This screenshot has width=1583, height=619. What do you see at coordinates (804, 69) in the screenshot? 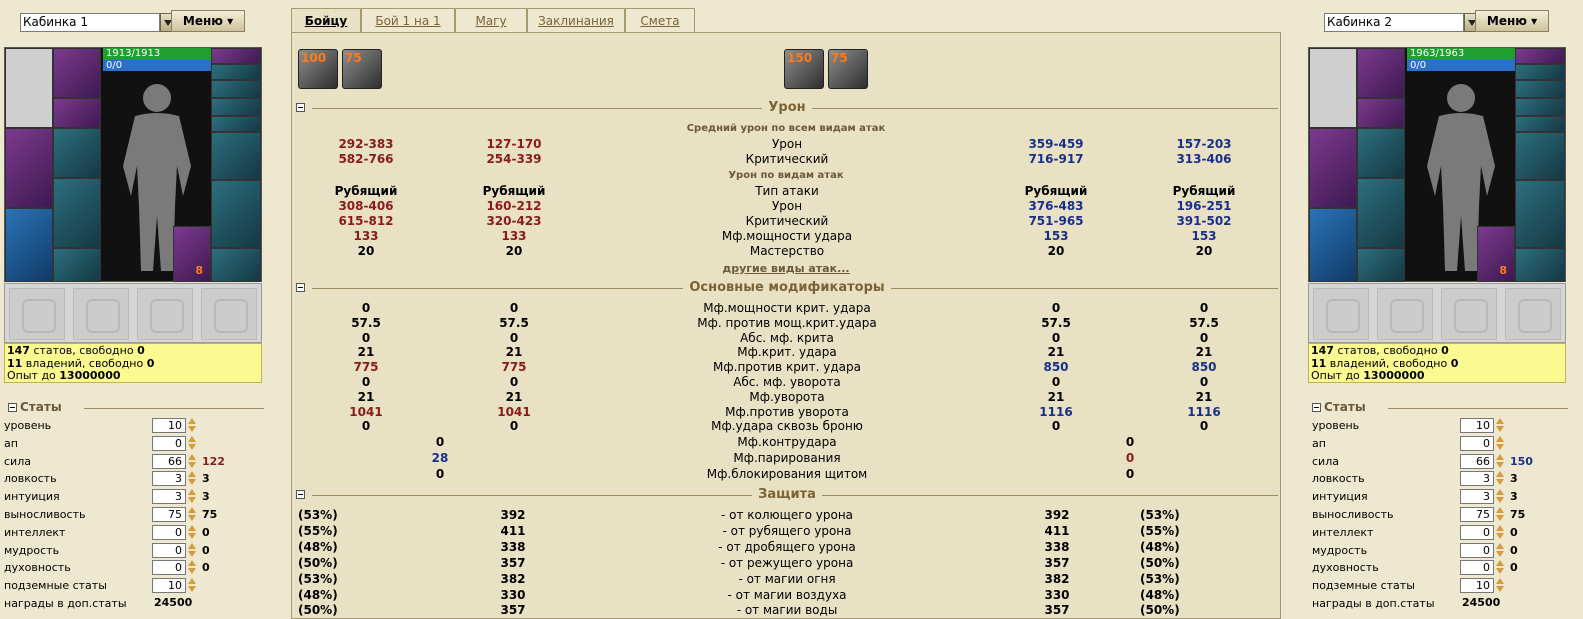
I see `strength-skill-icon: 150` at bounding box center [804, 69].